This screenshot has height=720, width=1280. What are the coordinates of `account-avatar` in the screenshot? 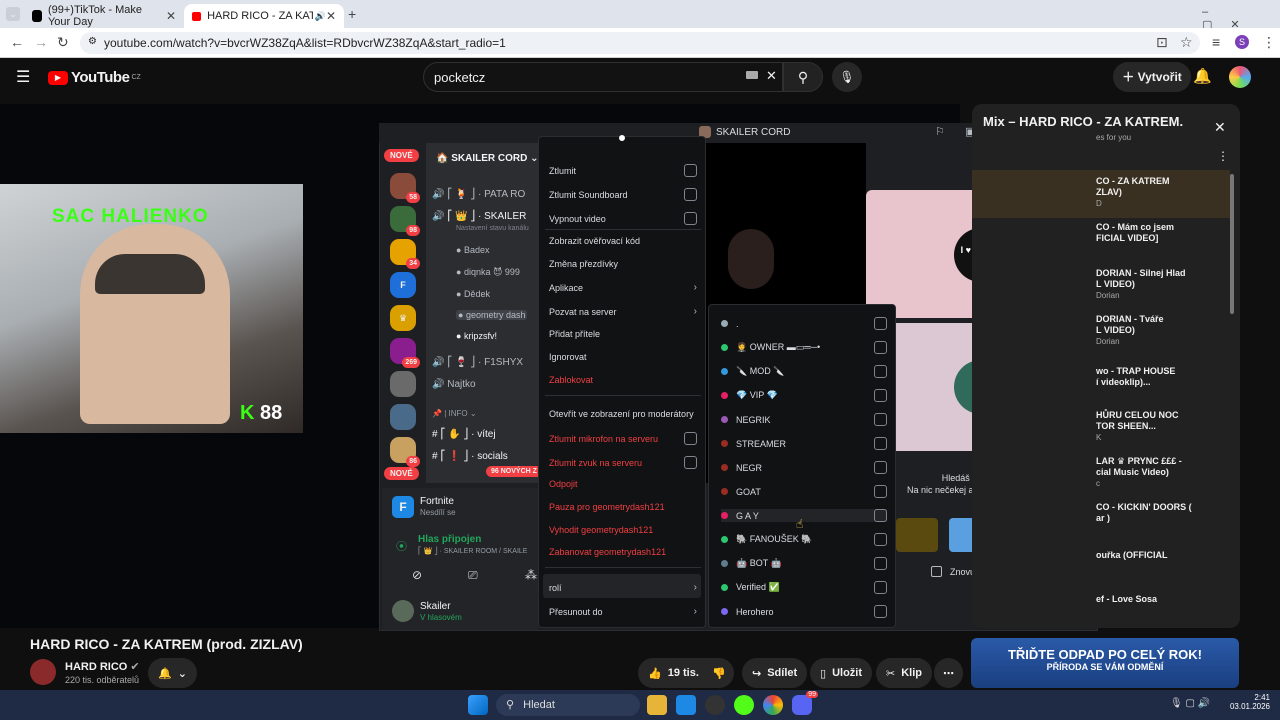 It's located at (1240, 77).